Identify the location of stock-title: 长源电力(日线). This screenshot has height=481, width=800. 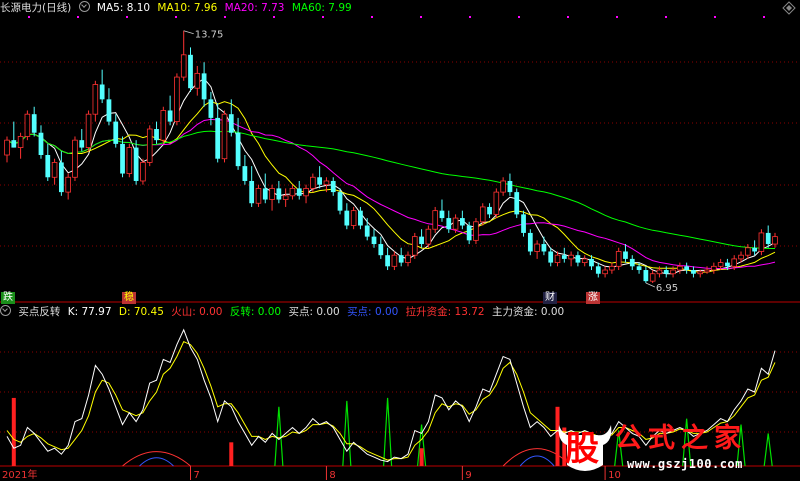
(36, 8).